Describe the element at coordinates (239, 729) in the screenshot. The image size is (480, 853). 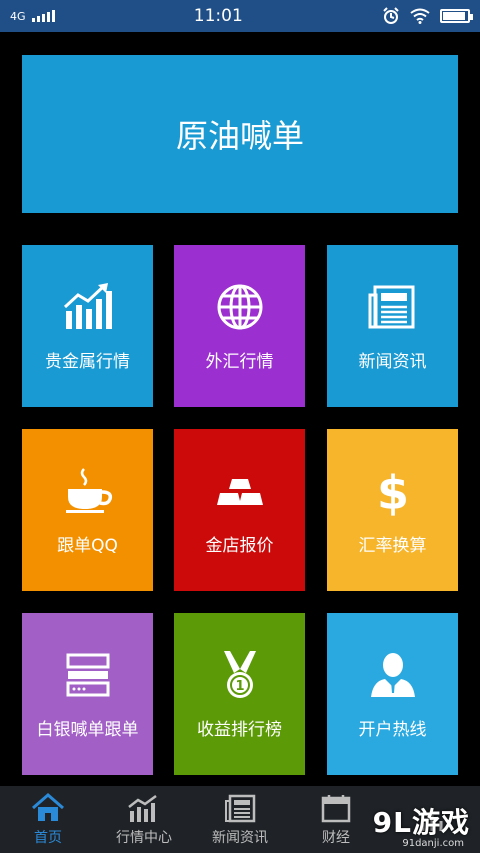
I see `tile-label: 收益排行榜` at that location.